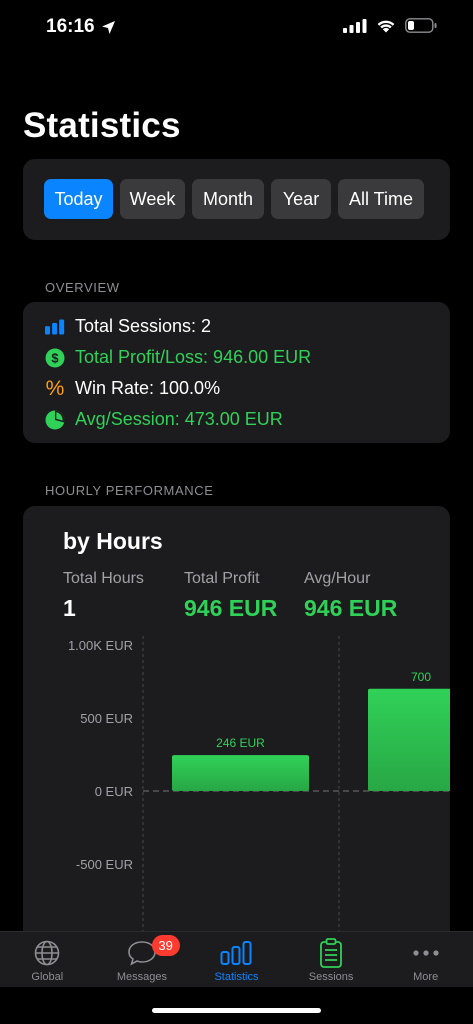 This screenshot has height=1024, width=473. Describe the element at coordinates (351, 608) in the screenshot. I see `avg-hour-value: 946 EUR` at that location.